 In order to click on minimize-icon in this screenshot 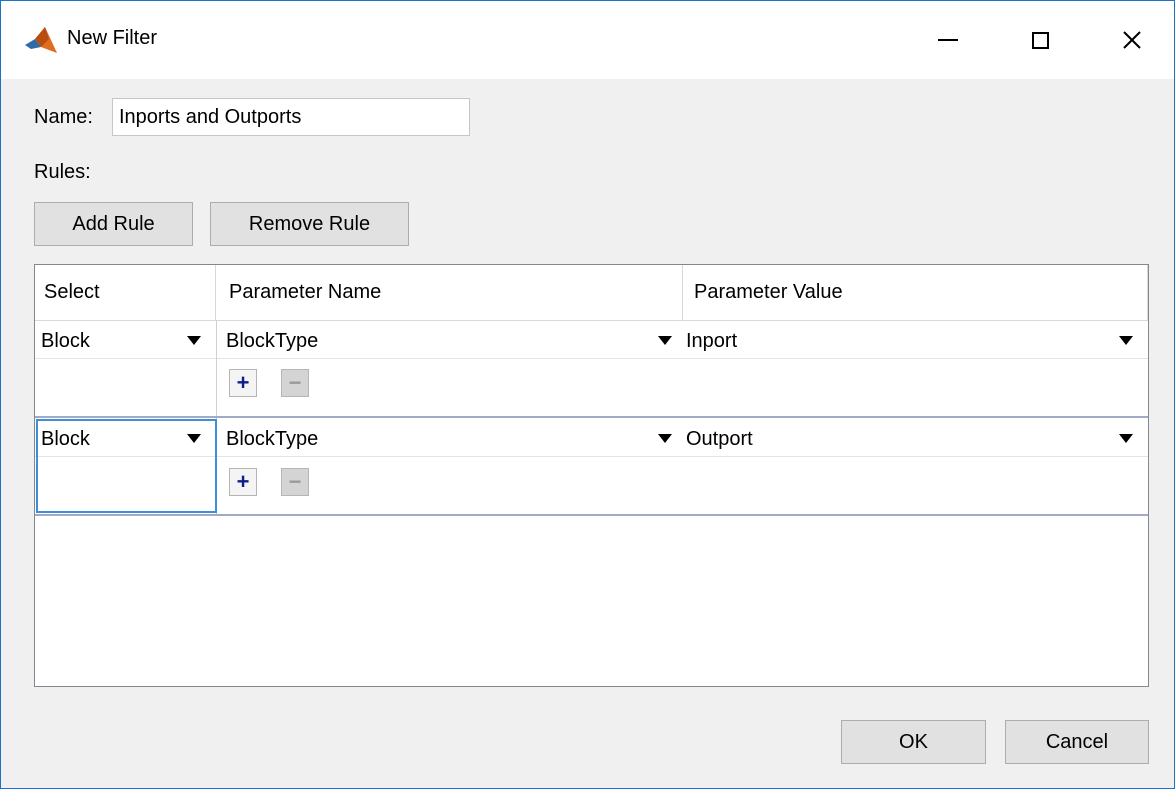, I will do `click(948, 40)`.